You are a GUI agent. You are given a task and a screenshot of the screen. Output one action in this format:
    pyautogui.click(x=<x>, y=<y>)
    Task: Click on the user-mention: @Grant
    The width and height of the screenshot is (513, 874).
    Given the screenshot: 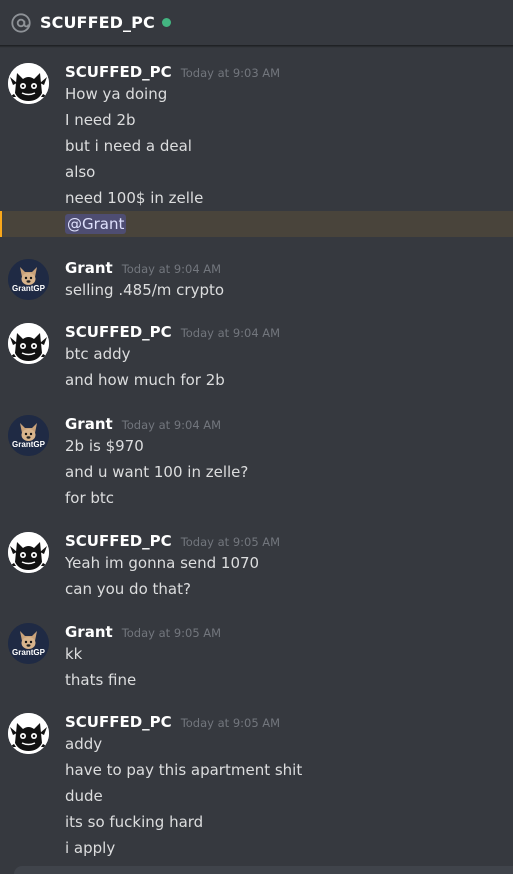 What is the action you would take?
    pyautogui.click(x=96, y=224)
    